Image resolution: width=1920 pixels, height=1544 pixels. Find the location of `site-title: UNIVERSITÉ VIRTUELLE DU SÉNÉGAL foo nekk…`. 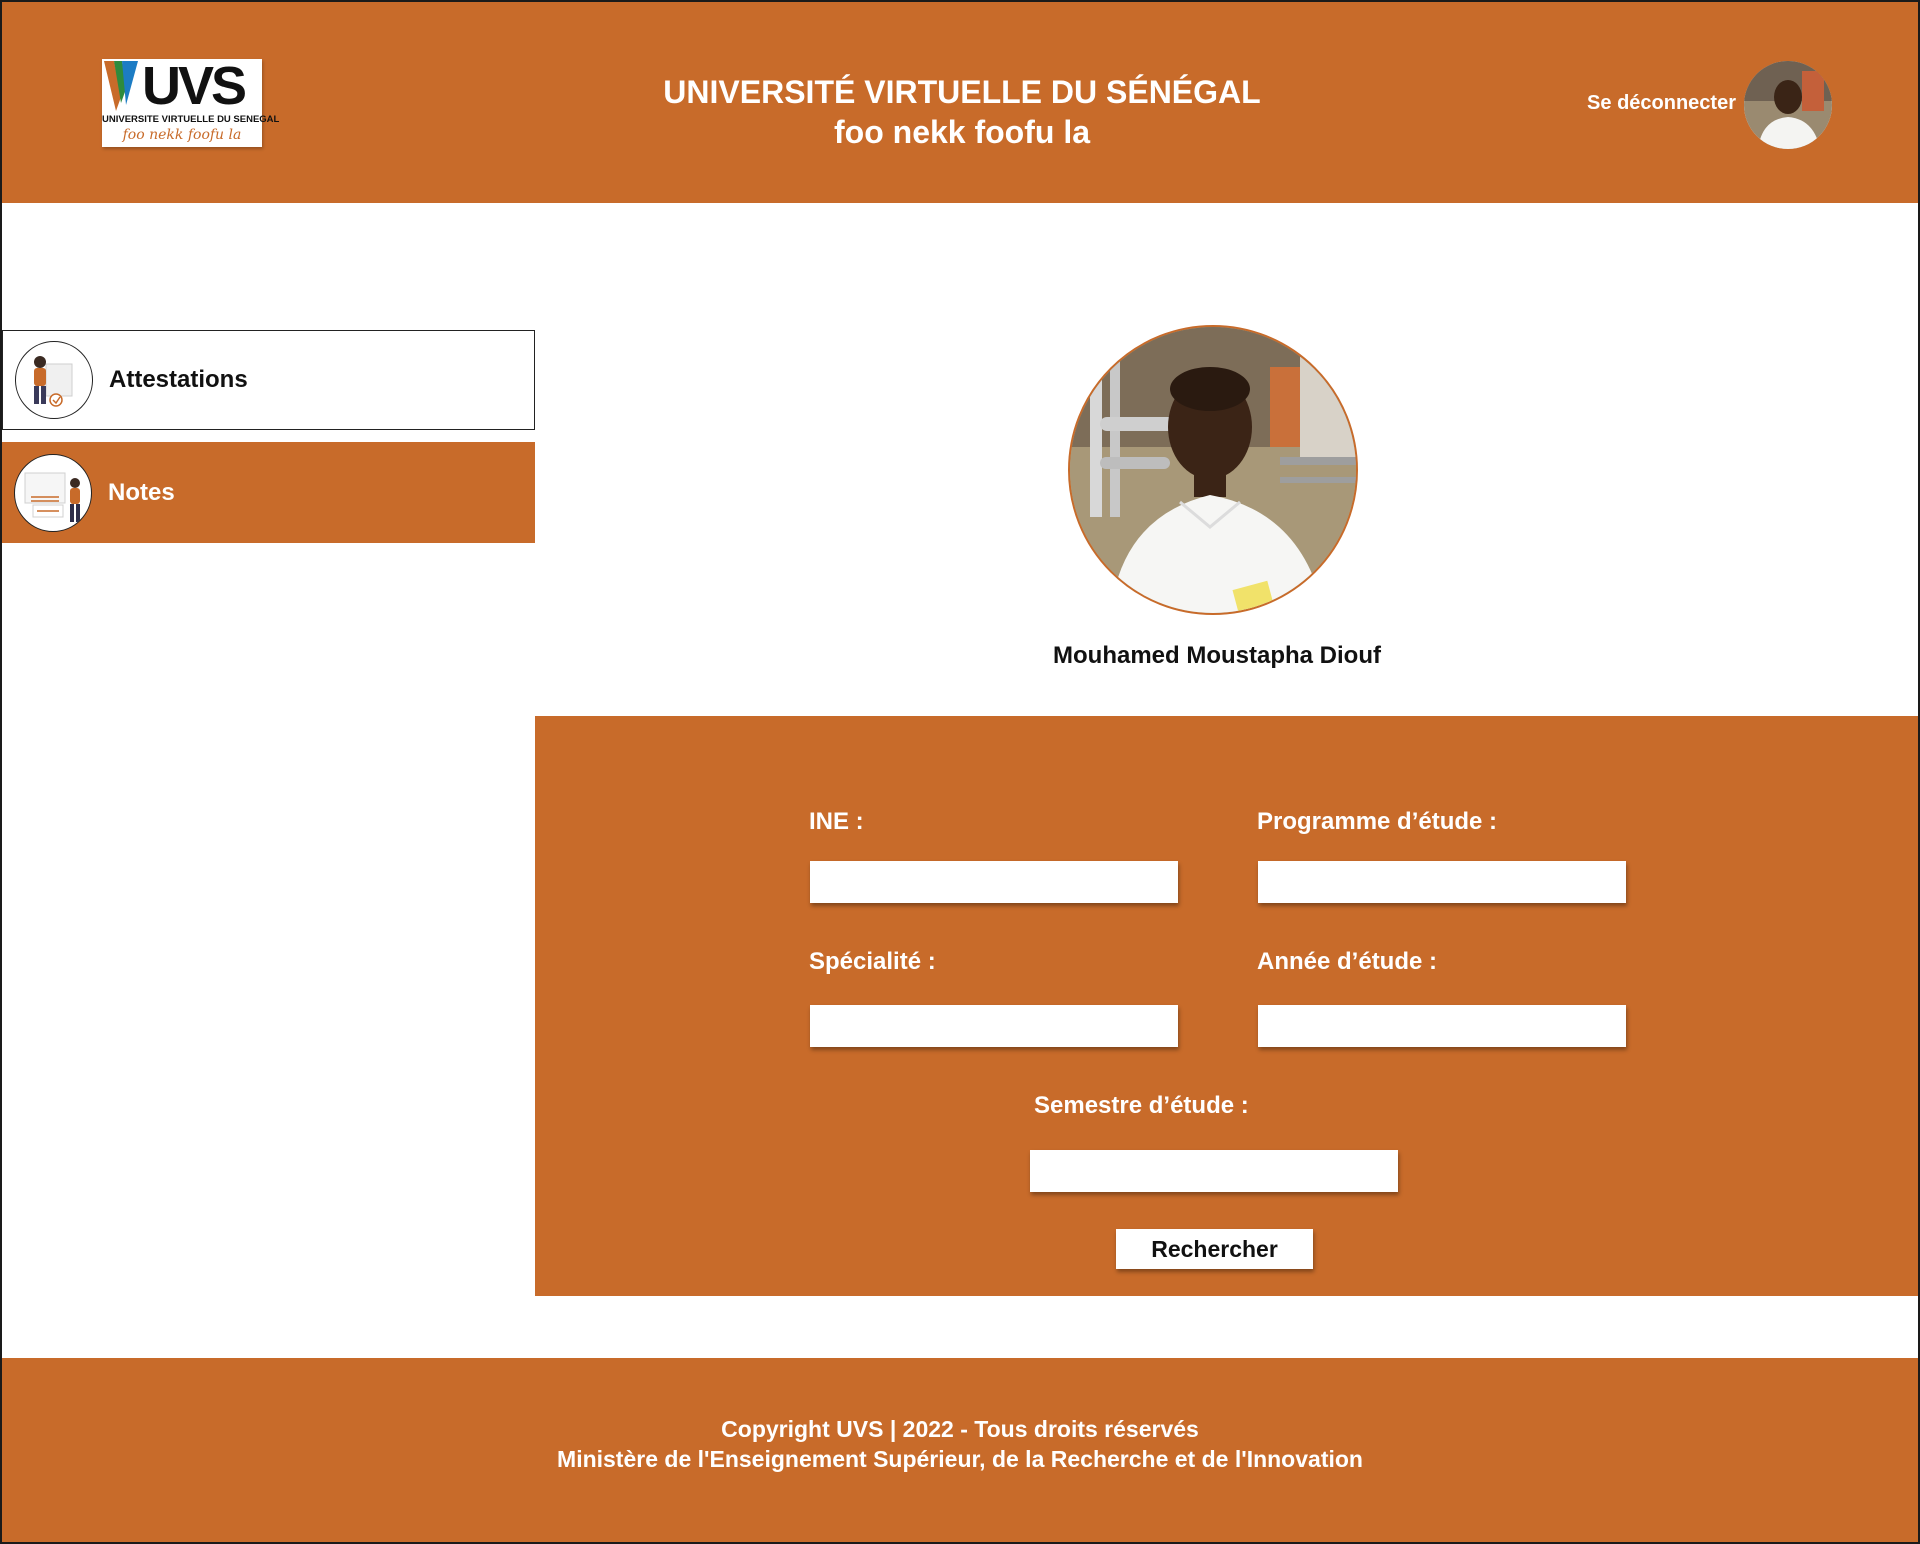

site-title: UNIVERSITÉ VIRTUELLE DU SÉNÉGAL foo nekk… is located at coordinates (962, 112).